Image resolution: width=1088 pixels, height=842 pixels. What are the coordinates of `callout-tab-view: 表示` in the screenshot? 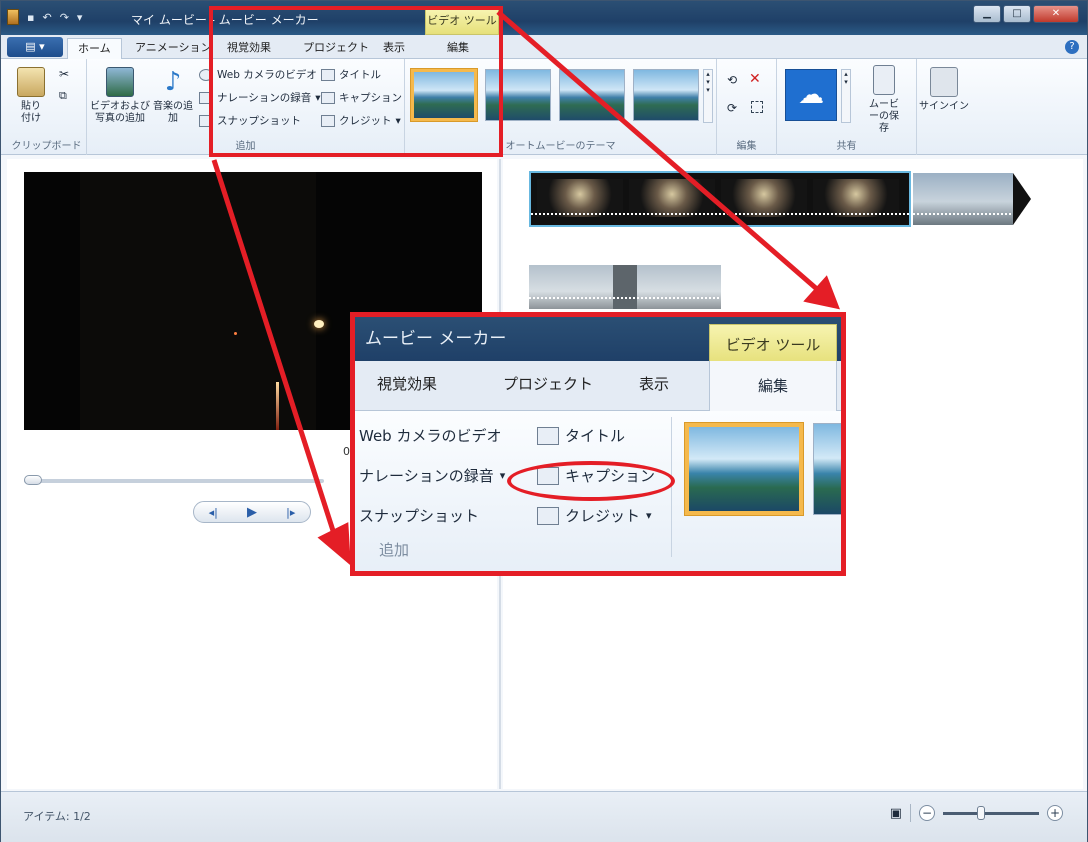 It's located at (654, 384).